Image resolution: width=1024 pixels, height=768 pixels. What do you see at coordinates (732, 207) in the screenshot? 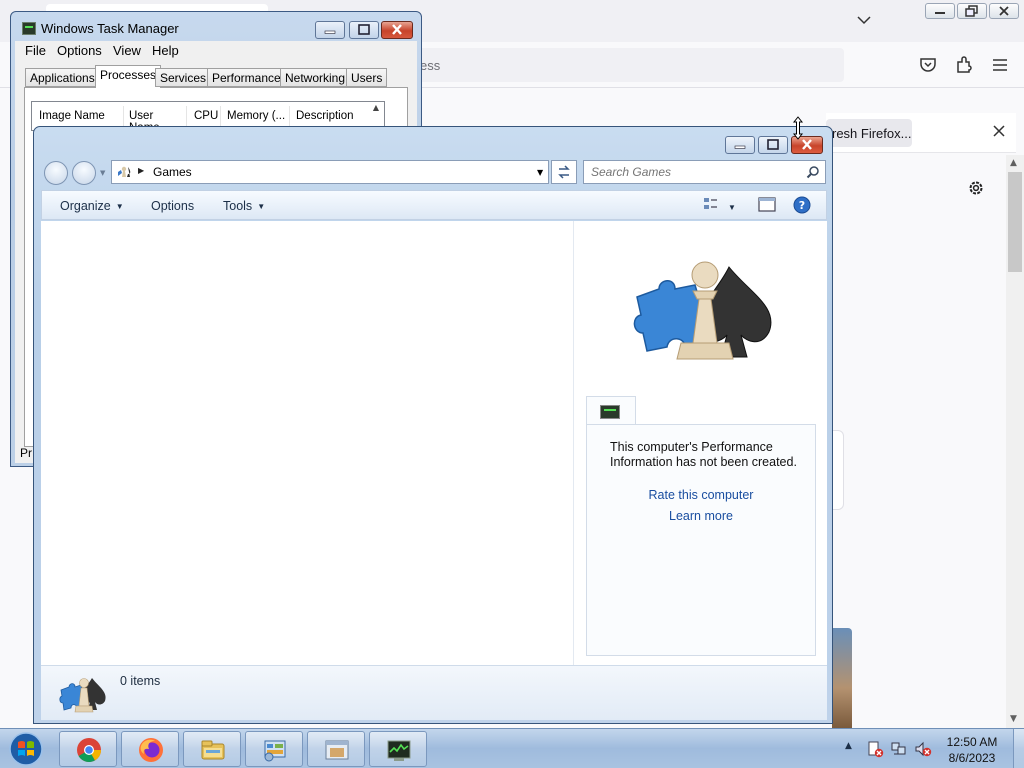
I see `view-dropdown-icon: ▼` at bounding box center [732, 207].